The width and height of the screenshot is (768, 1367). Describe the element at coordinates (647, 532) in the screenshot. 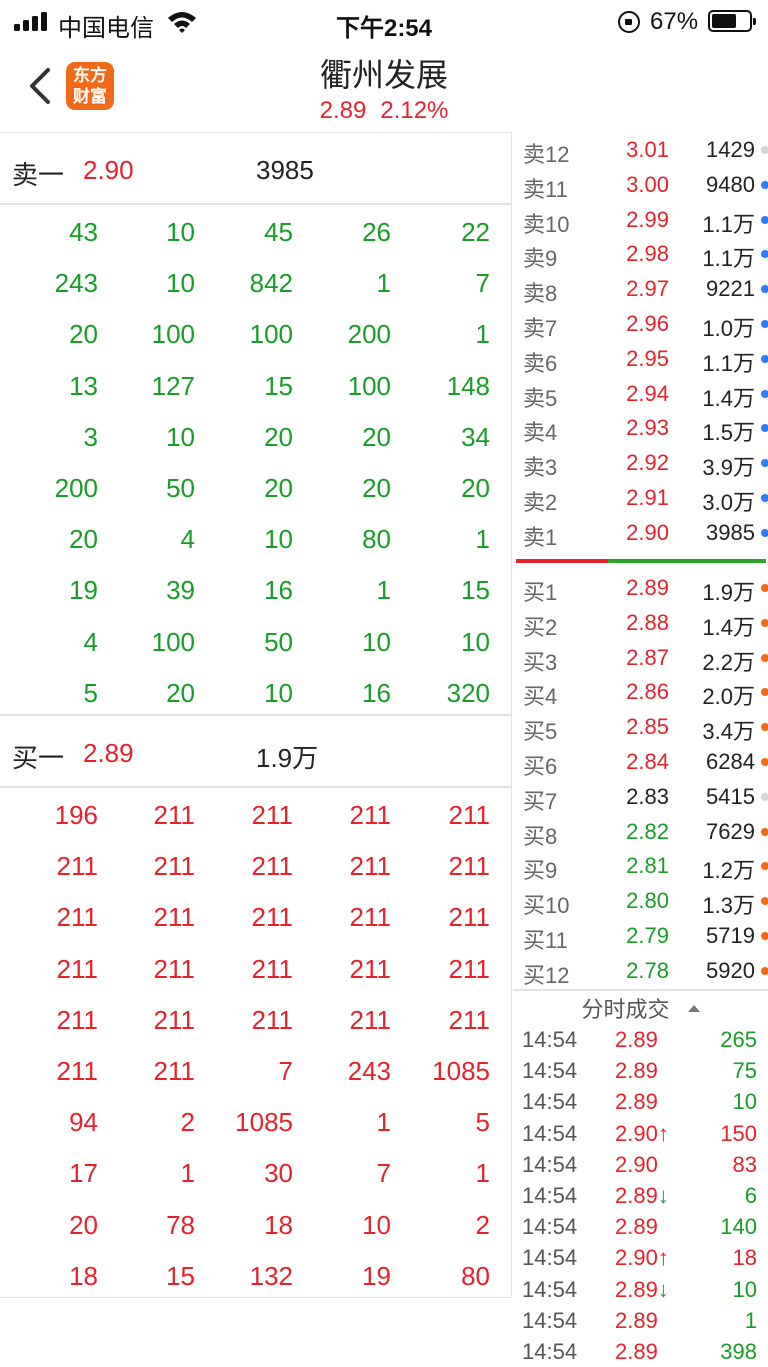

I see `ask-level-price: 2.90` at that location.